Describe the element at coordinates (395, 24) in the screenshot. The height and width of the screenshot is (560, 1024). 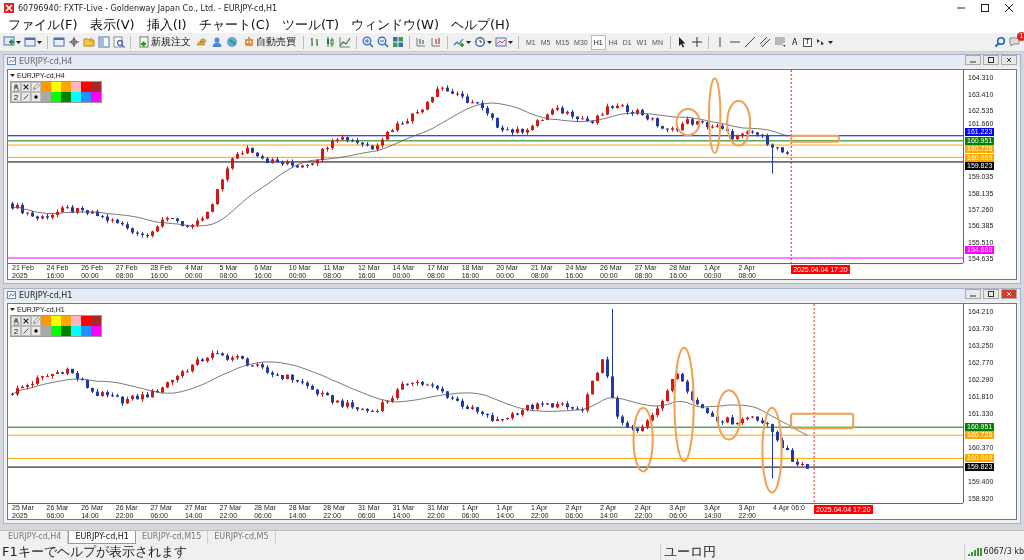
I see `menu-item: ウィンドウ(W)` at that location.